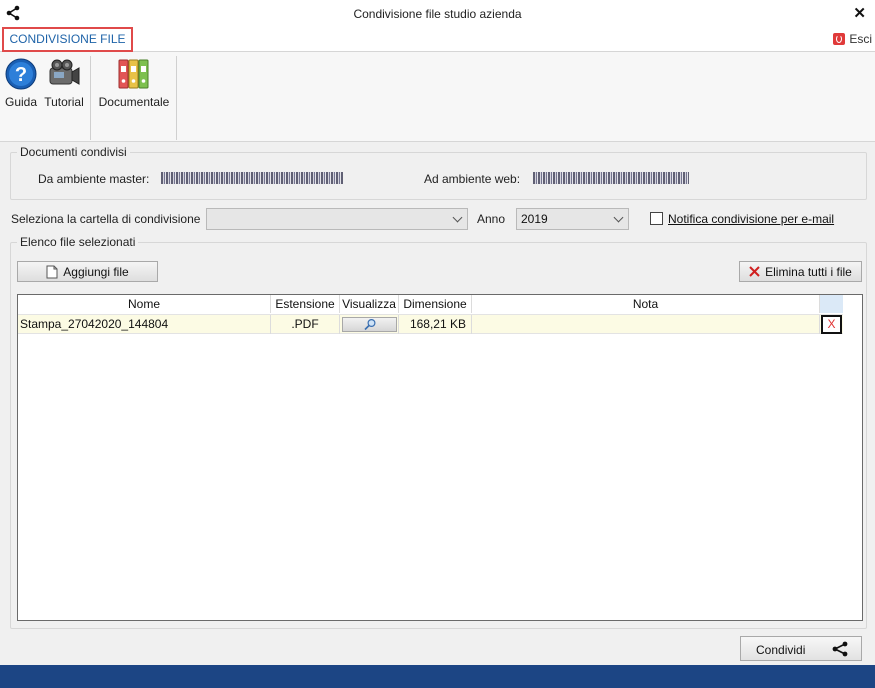 This screenshot has height=688, width=875. I want to click on delete-all-label: Elimina tutti i file, so click(808, 271).